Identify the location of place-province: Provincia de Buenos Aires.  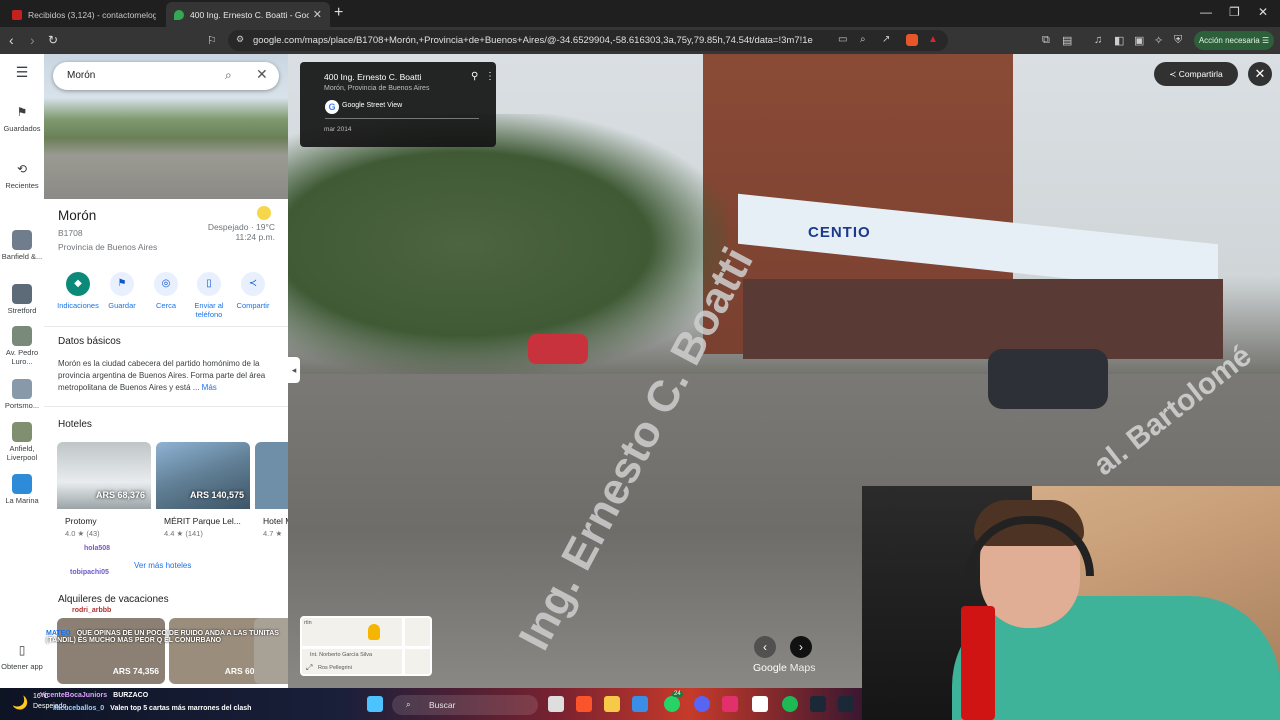
(108, 247).